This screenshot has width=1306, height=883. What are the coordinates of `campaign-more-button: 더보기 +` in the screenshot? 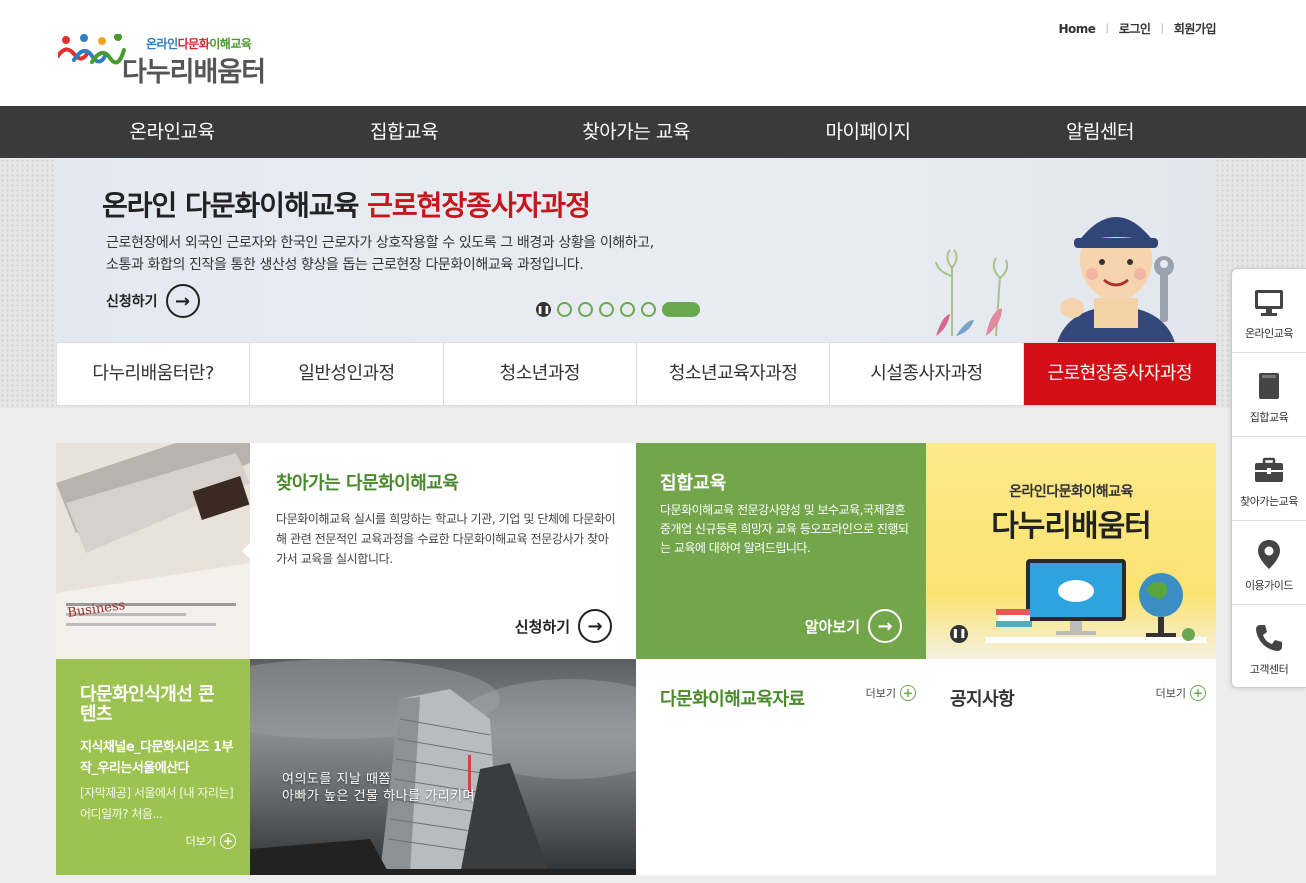 It's located at (211, 841).